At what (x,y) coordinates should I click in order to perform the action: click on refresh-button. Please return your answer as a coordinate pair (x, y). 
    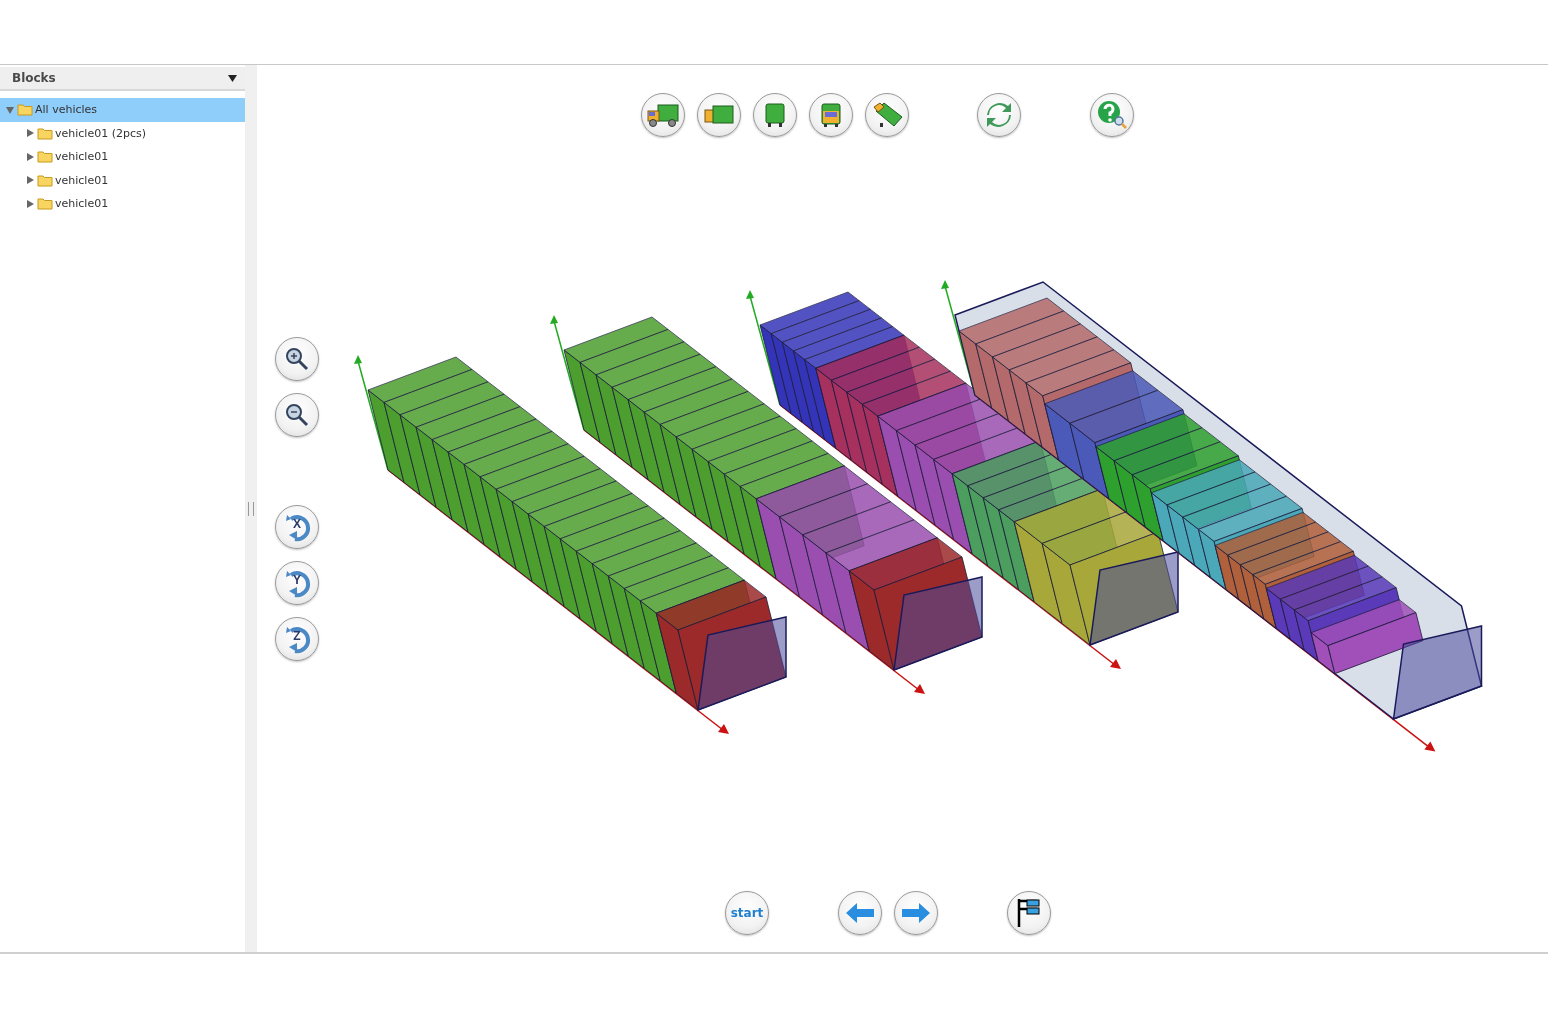
    Looking at the image, I should click on (999, 115).